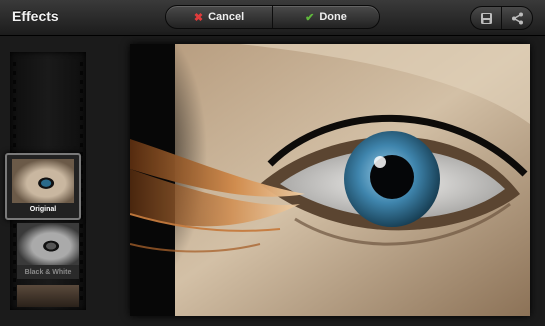  What do you see at coordinates (43, 209) in the screenshot?
I see `thumb-label: Original` at bounding box center [43, 209].